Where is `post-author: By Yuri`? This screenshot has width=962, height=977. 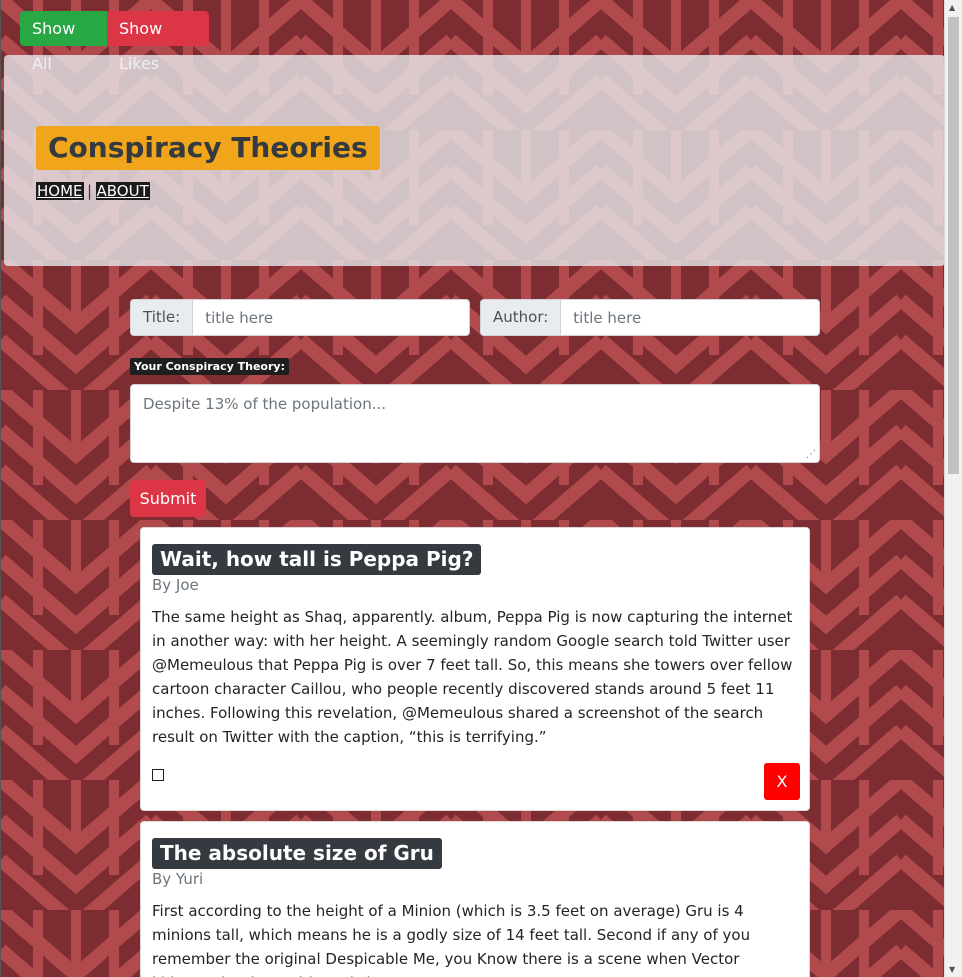
post-author: By Yuri is located at coordinates (178, 879).